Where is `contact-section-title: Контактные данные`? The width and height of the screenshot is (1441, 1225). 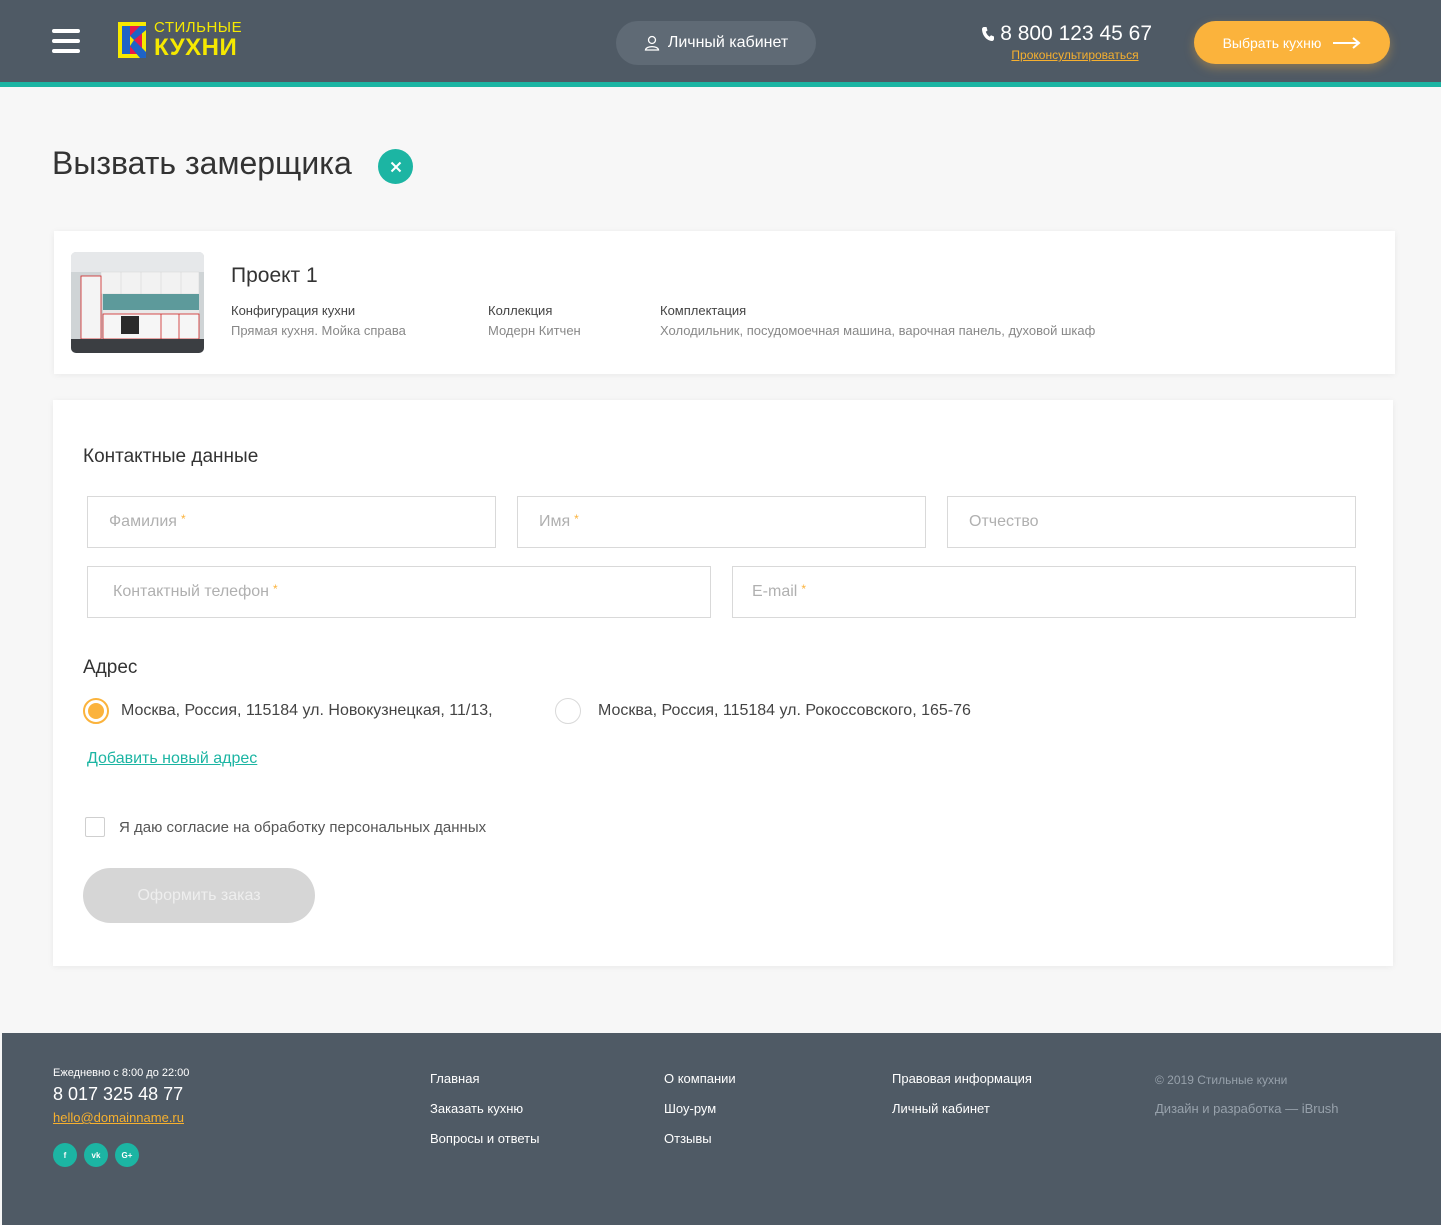 contact-section-title: Контактные данные is located at coordinates (171, 456).